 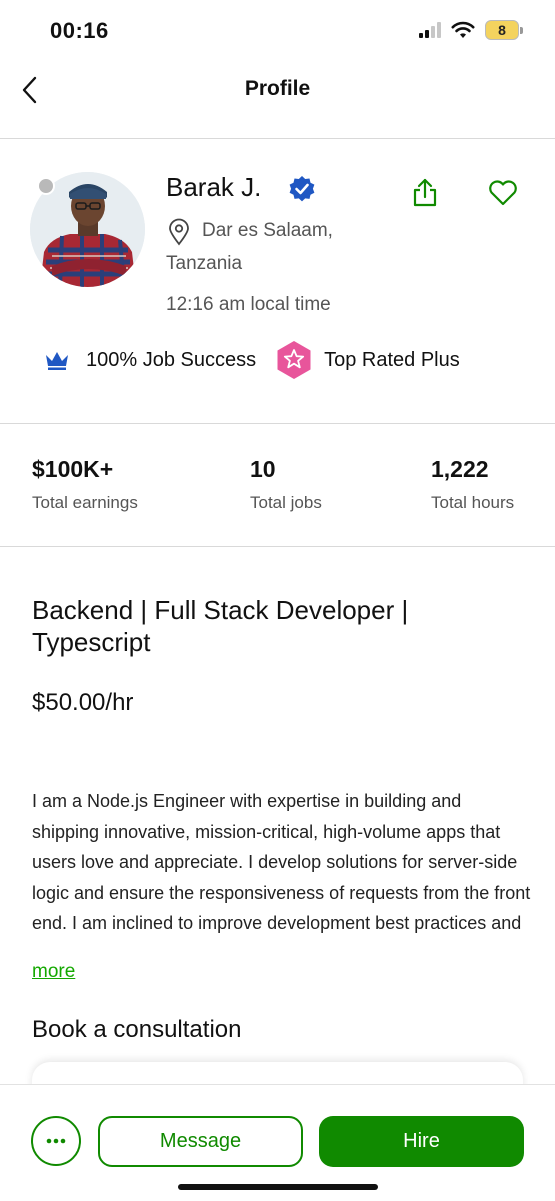 What do you see at coordinates (286, 502) in the screenshot?
I see `stat-label: Total jobs` at bounding box center [286, 502].